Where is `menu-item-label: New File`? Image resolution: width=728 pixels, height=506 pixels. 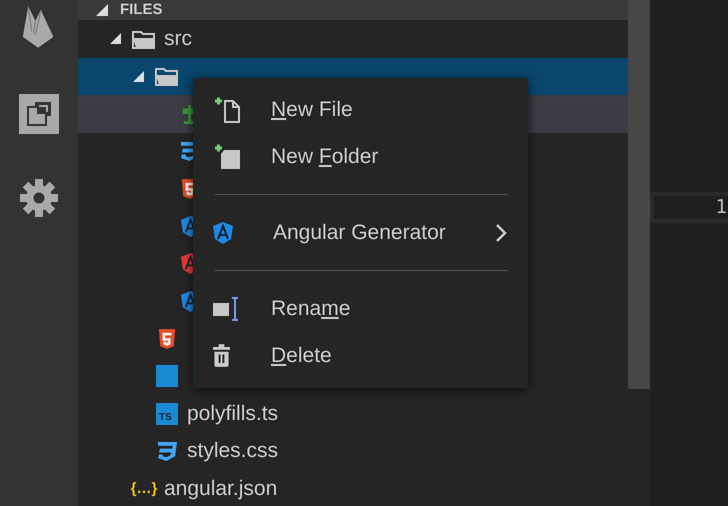
menu-item-label: New File is located at coordinates (312, 110).